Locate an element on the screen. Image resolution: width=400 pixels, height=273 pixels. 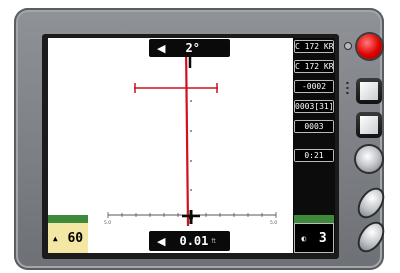
timer-field: 0:21 is located at coordinates (314, 155).